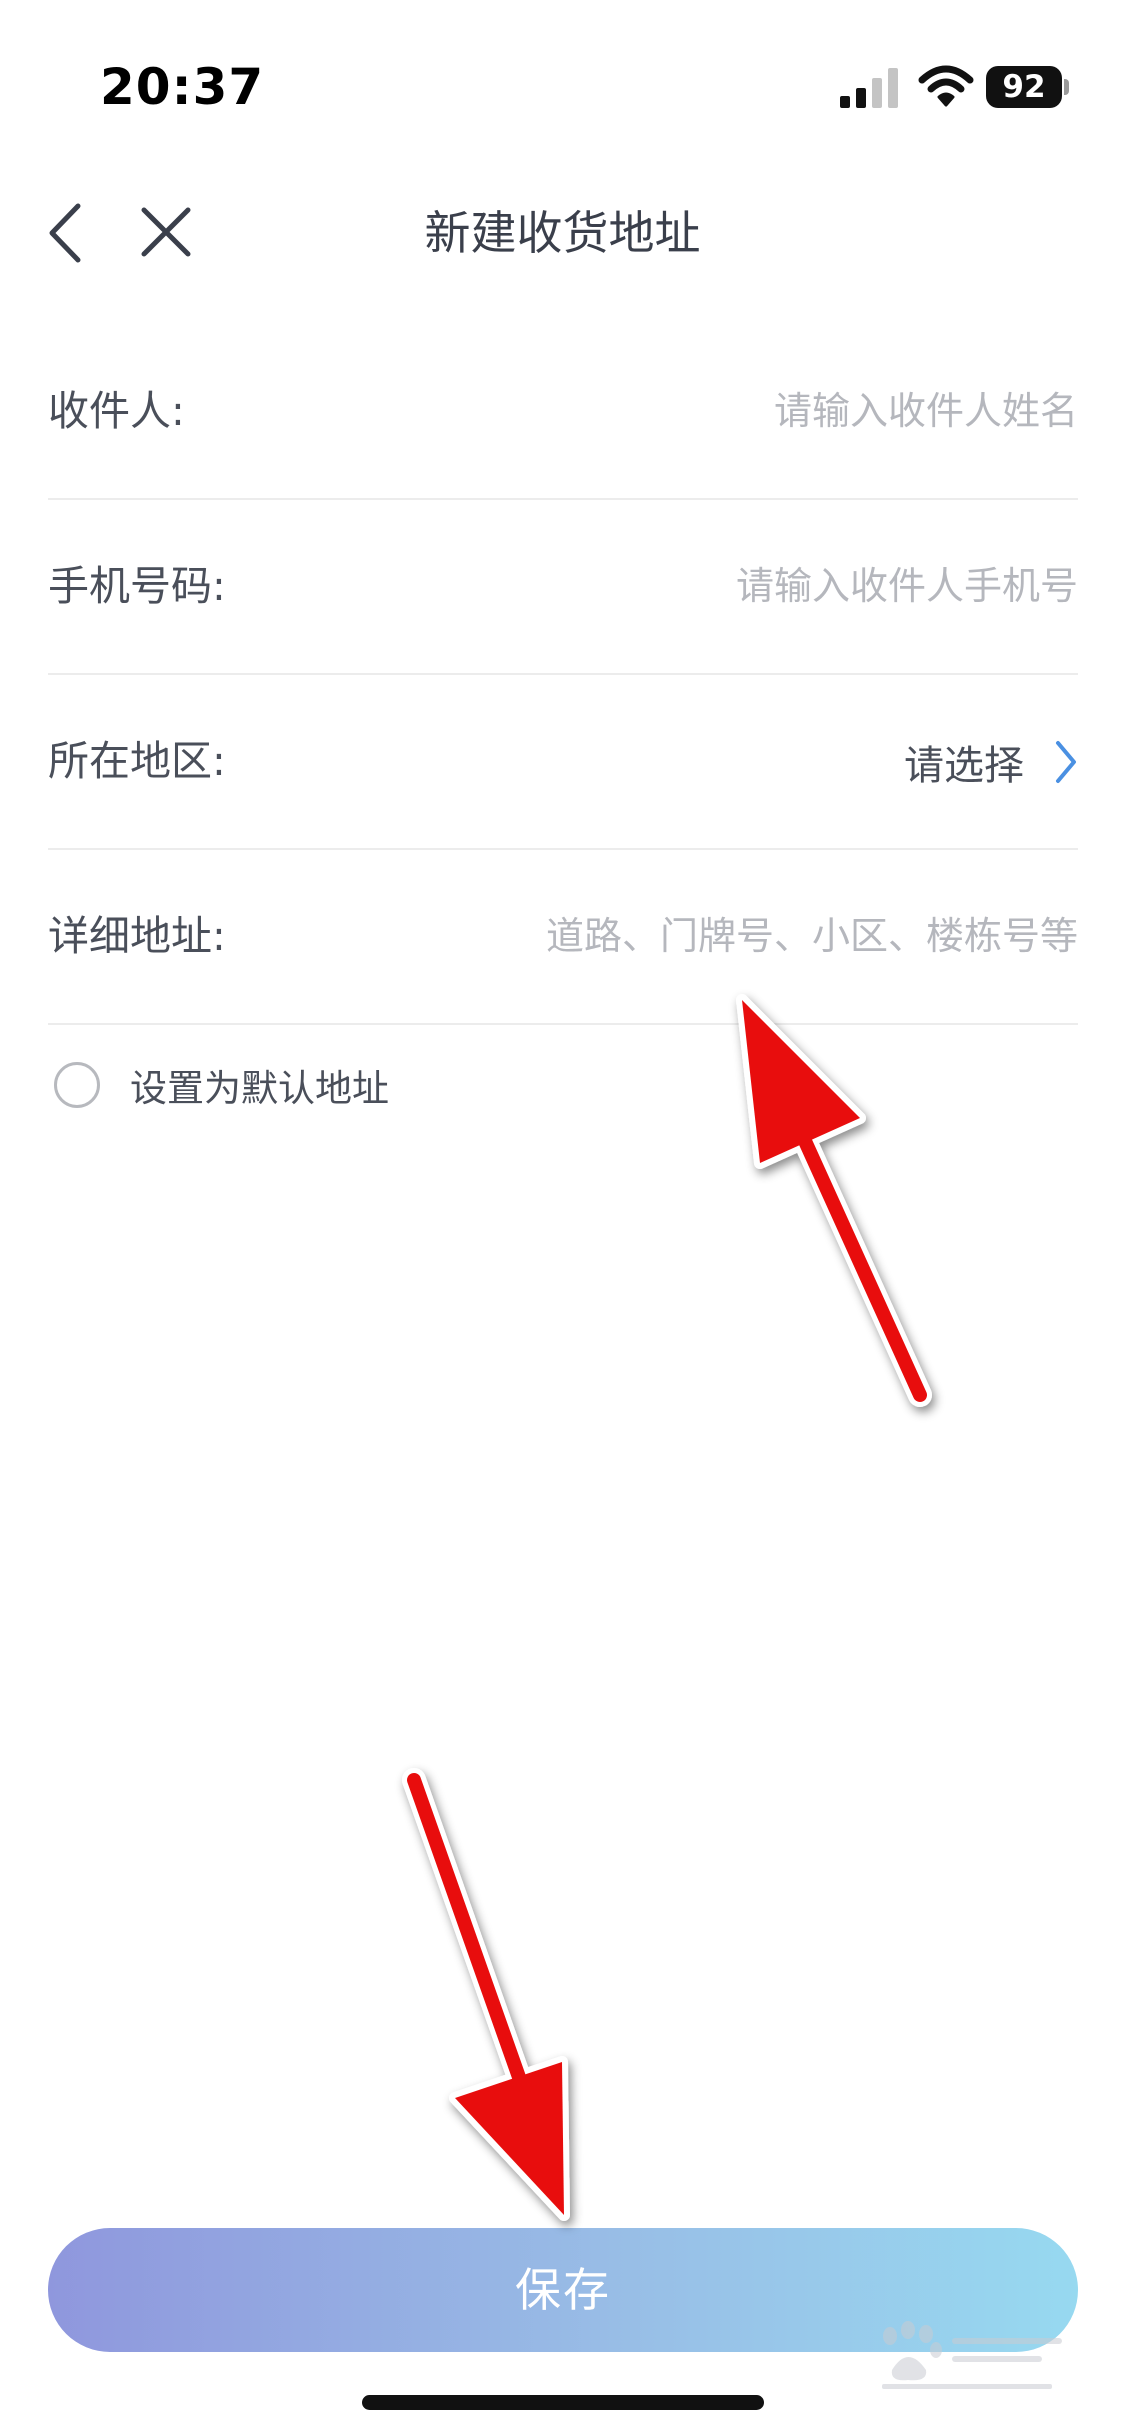 Image resolution: width=1125 pixels, height=2436 pixels. I want to click on recipient-input, so click(698, 411).